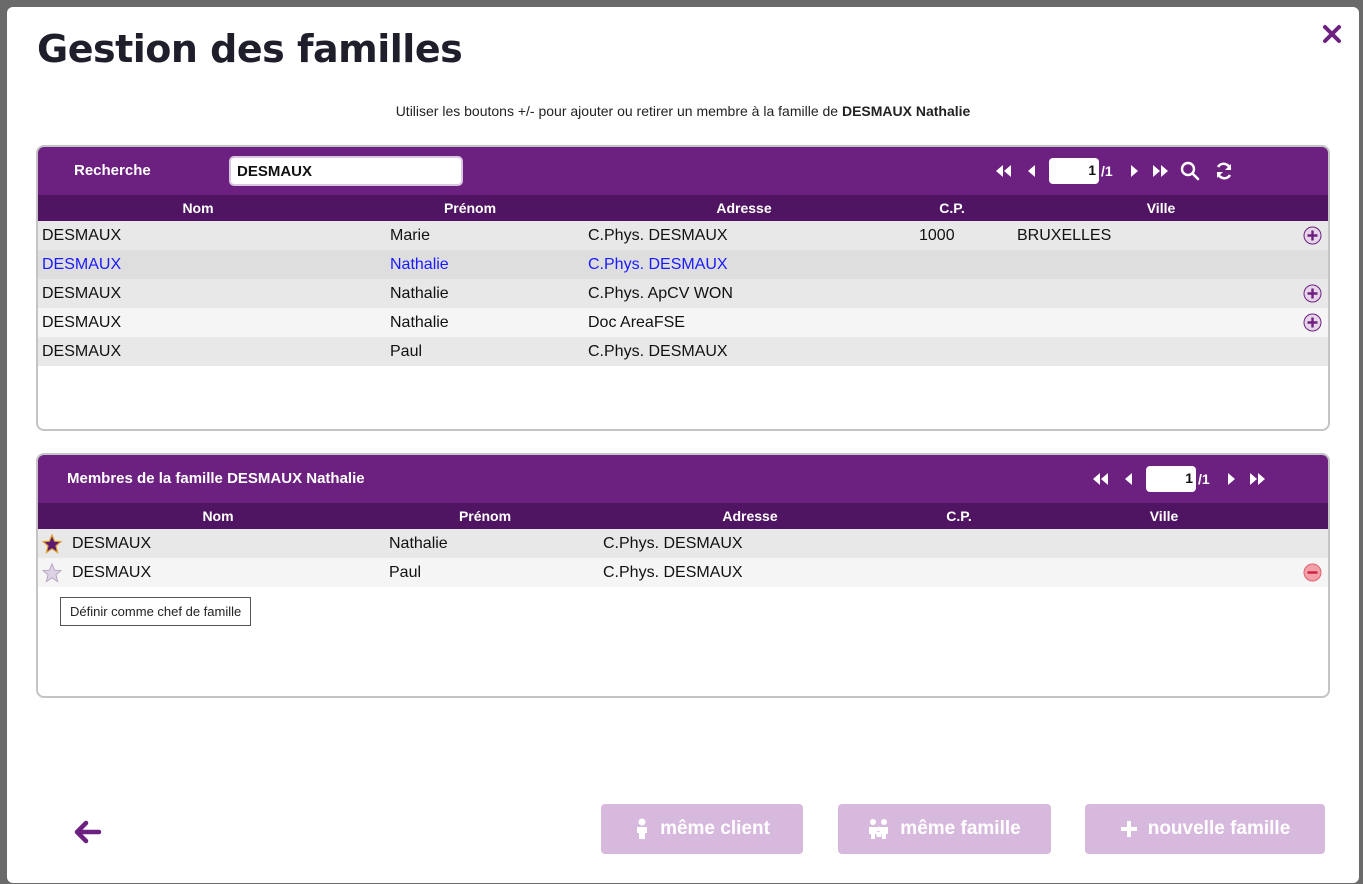  What do you see at coordinates (1204, 479) in the screenshot?
I see `members-page-total: /1` at bounding box center [1204, 479].